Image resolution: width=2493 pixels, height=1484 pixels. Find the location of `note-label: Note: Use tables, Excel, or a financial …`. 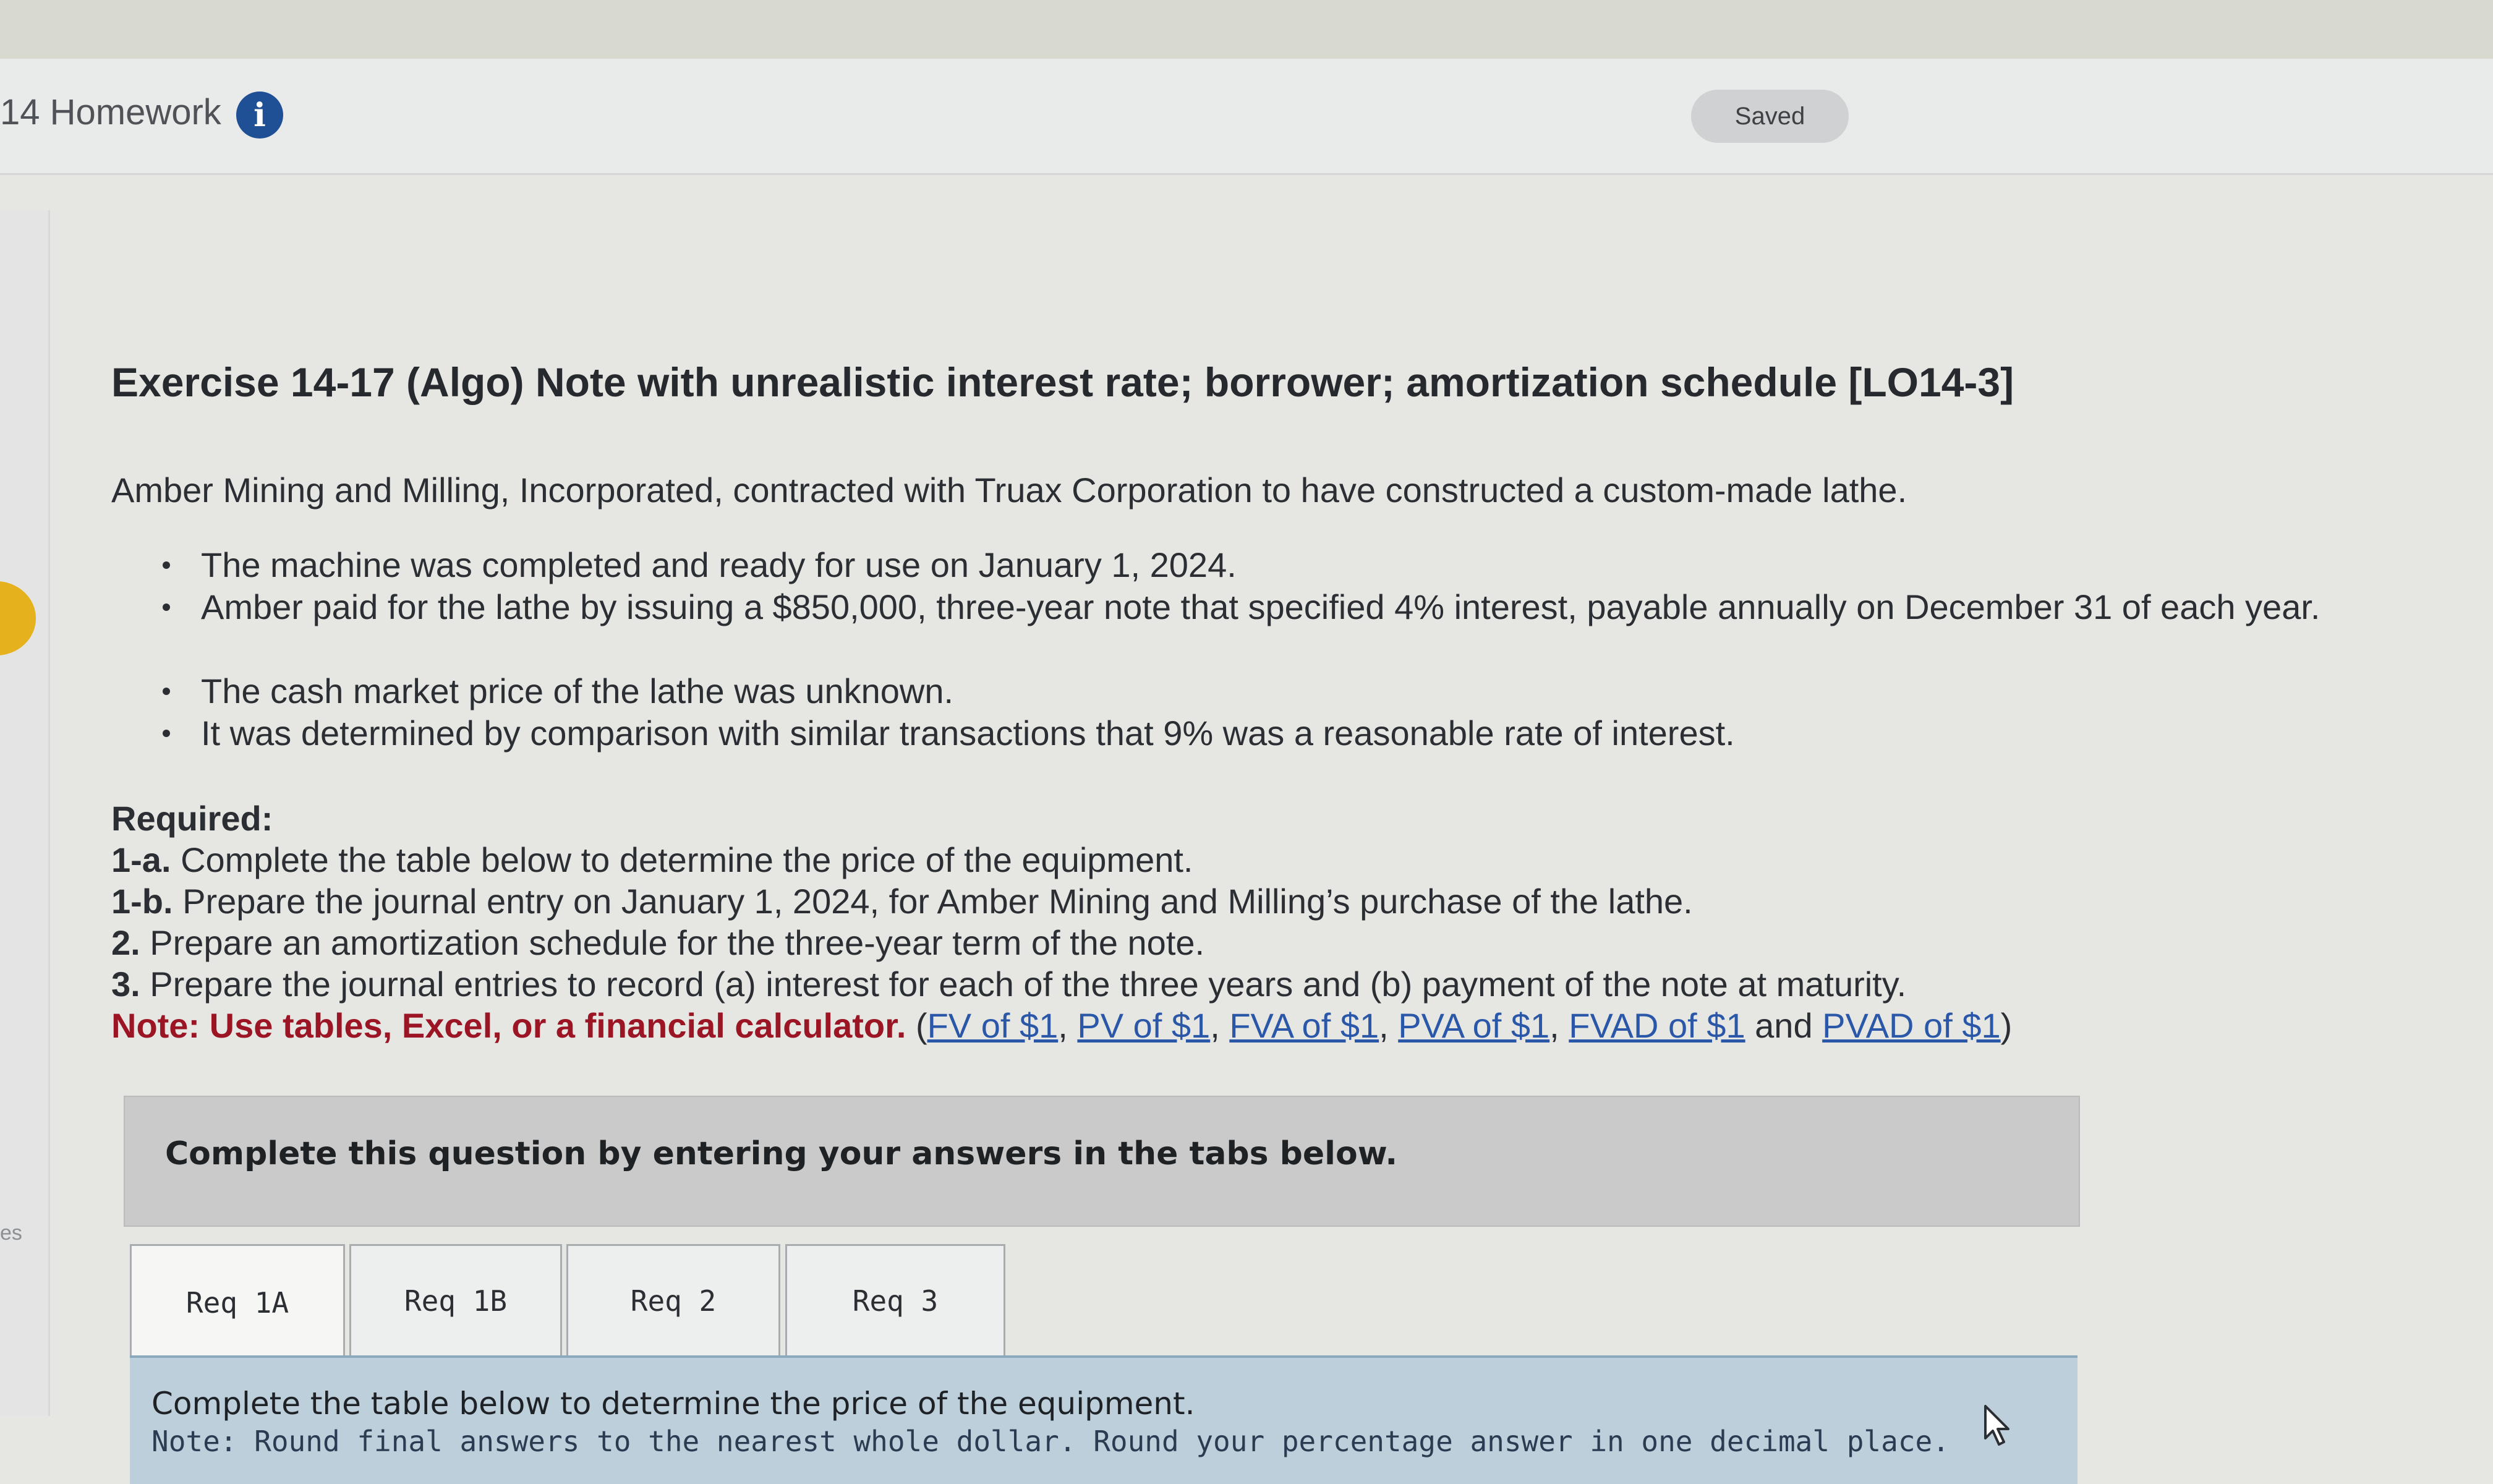

note-label: Note: Use tables, Excel, or a financial … is located at coordinates (508, 1025).